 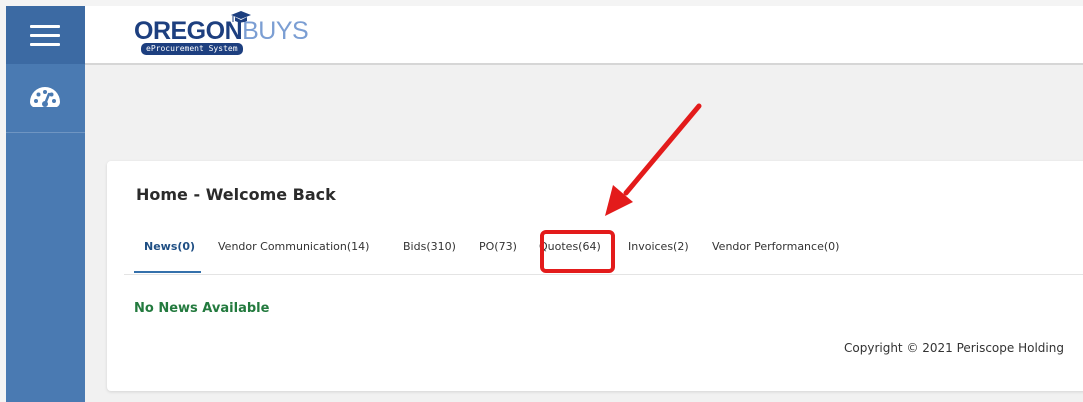 I want to click on dashboard-speedometer-icon, so click(x=45, y=97).